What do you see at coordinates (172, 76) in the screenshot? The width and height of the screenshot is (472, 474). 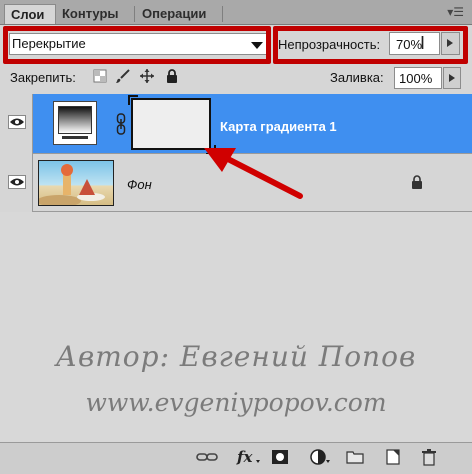 I see `lock-all-icon` at bounding box center [172, 76].